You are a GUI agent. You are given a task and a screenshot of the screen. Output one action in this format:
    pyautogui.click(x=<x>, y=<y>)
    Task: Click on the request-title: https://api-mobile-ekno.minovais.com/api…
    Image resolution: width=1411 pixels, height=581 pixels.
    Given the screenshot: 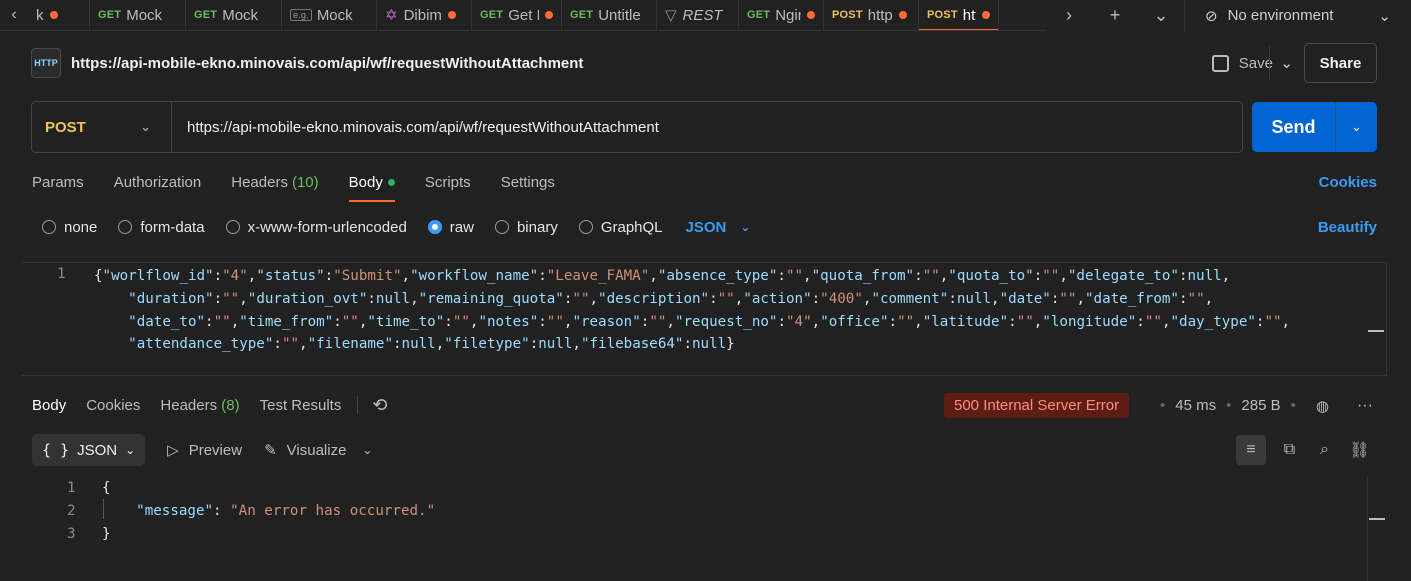 What is the action you would take?
    pyautogui.click(x=327, y=63)
    